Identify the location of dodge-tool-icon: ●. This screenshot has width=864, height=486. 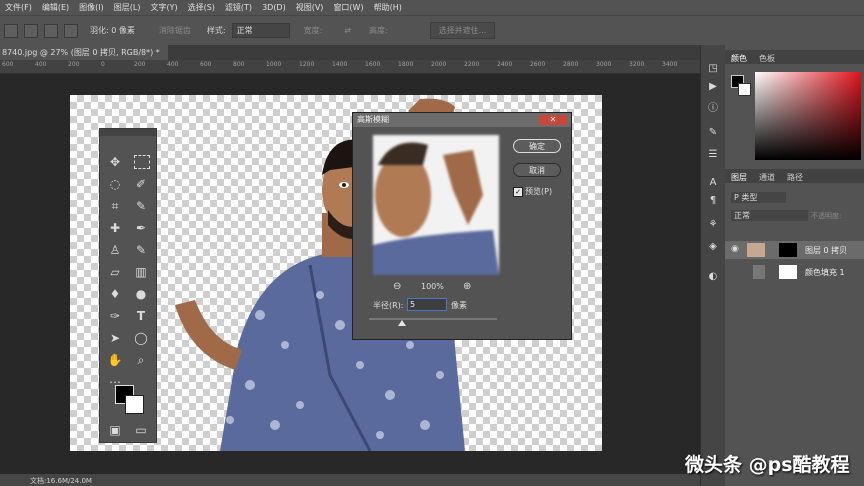
(141, 294).